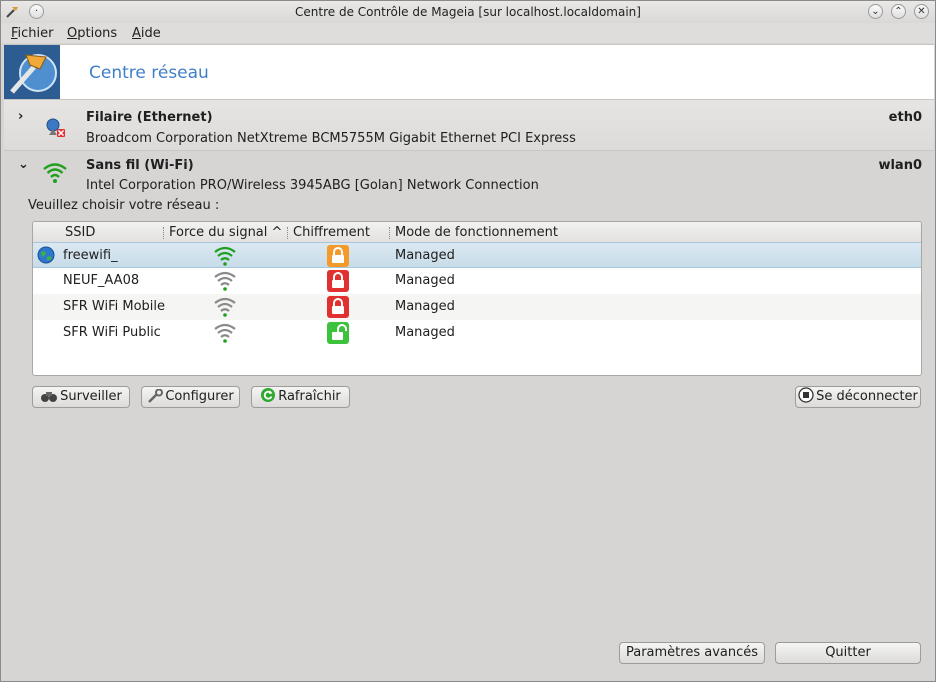 The height and width of the screenshot is (682, 936). Describe the element at coordinates (806, 395) in the screenshot. I see `stop-icon` at that location.